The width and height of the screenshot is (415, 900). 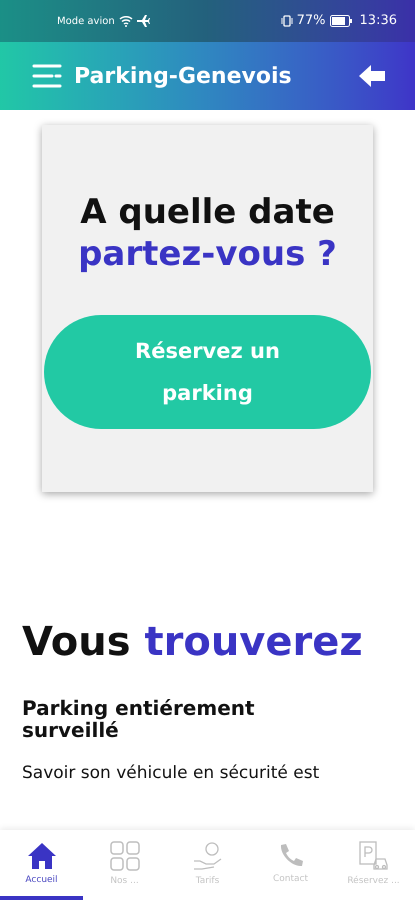 What do you see at coordinates (41, 856) in the screenshot?
I see `home-icon` at bounding box center [41, 856].